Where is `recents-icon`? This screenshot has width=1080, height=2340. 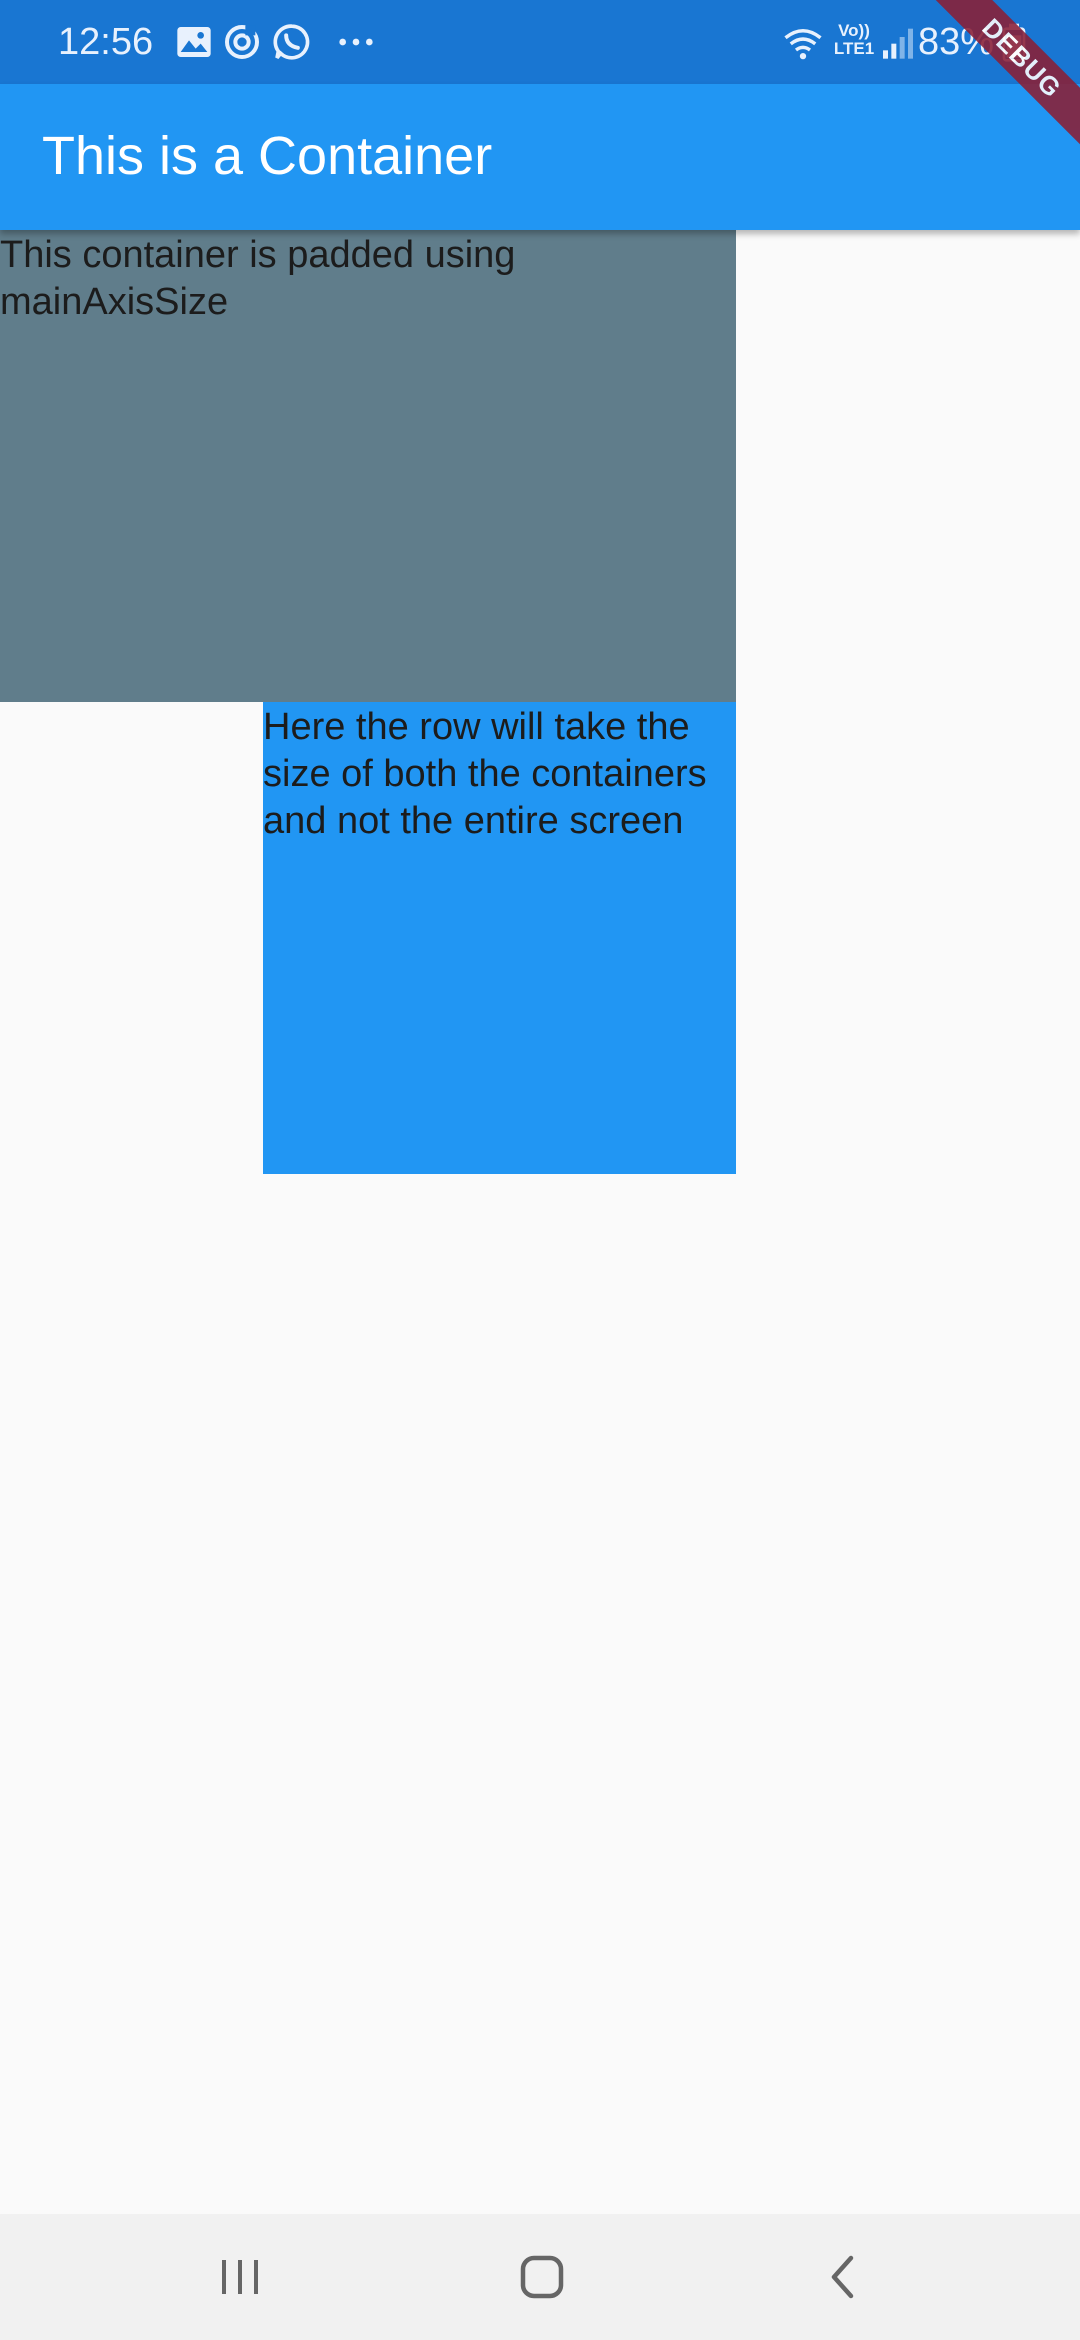 recents-icon is located at coordinates (240, 2277).